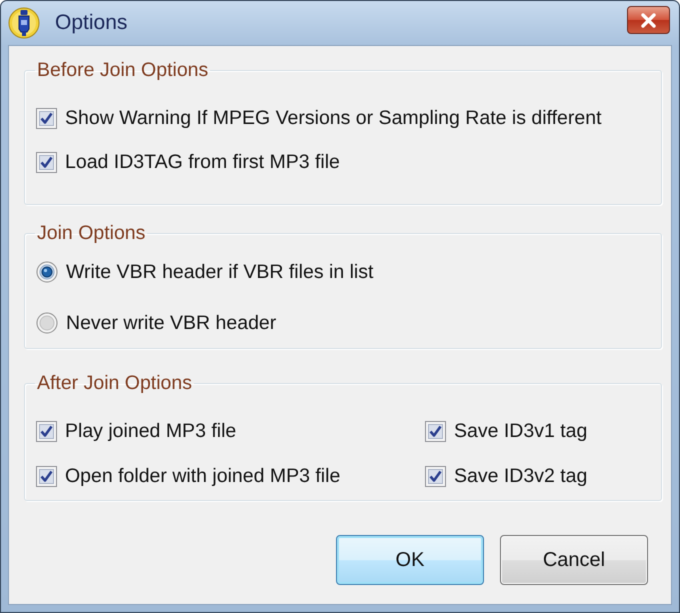 The width and height of the screenshot is (680, 613). Describe the element at coordinates (24, 23) in the screenshot. I see `logo-icon` at that location.